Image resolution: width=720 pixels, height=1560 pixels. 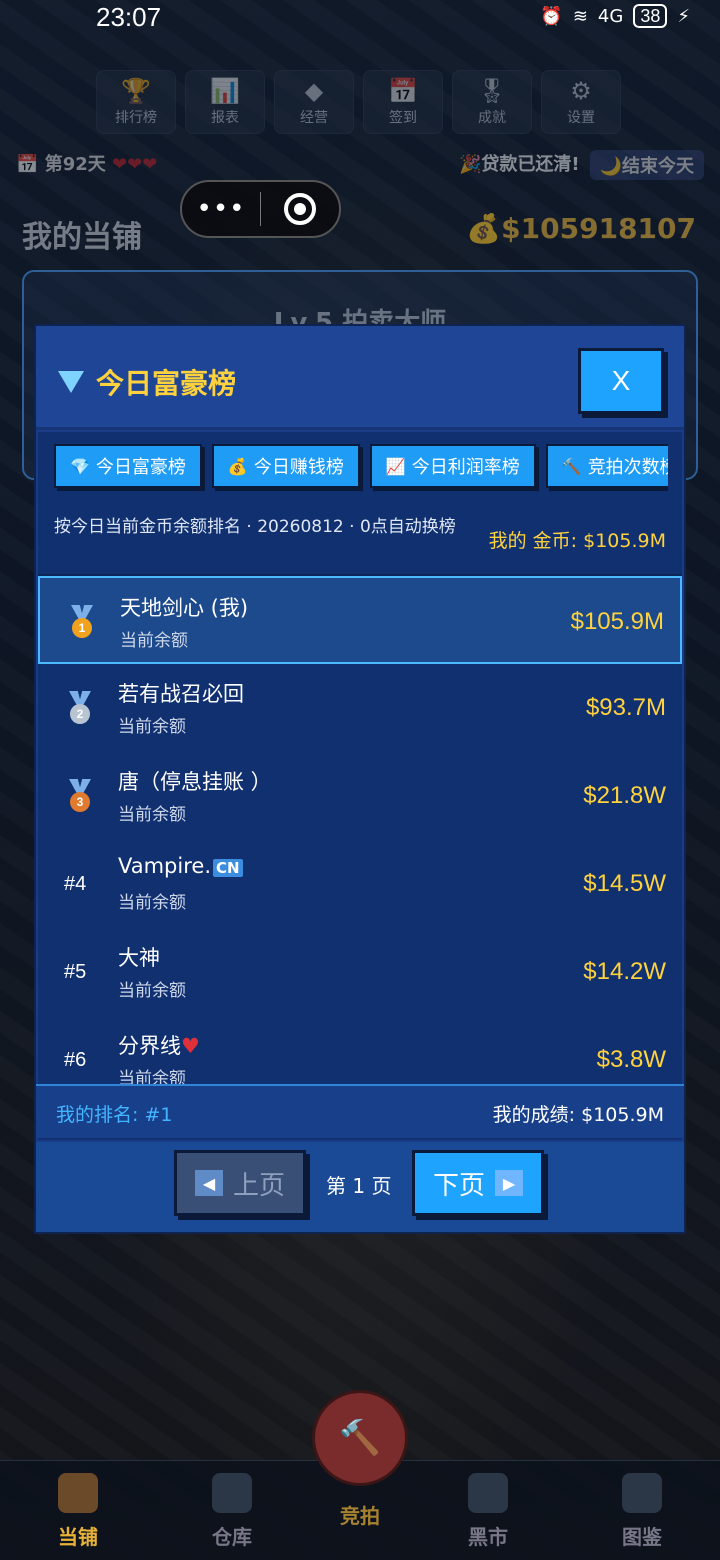 What do you see at coordinates (488, 1537) in the screenshot?
I see `nav-blackmarket-label: 黑市` at bounding box center [488, 1537].